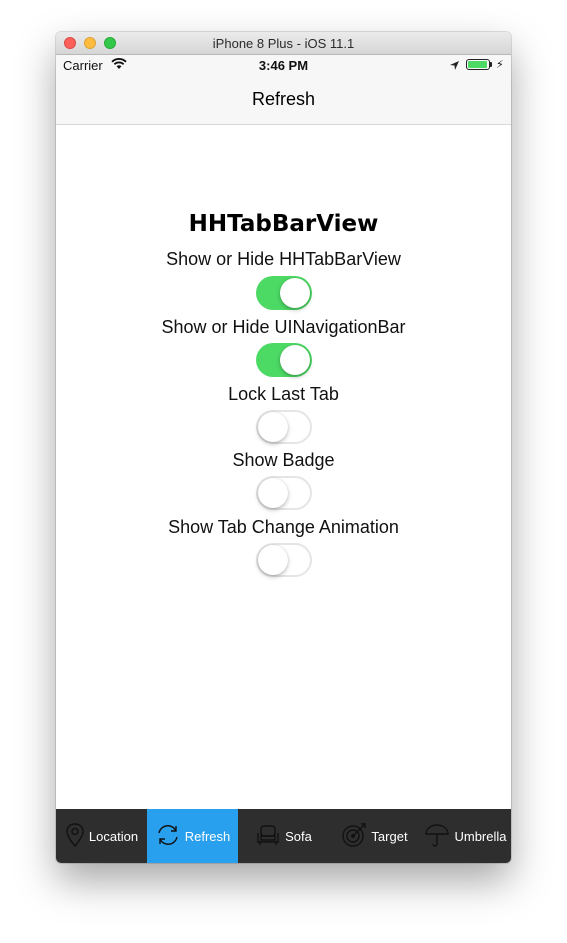 The width and height of the screenshot is (567, 943). I want to click on battery-tip, so click(491, 64).